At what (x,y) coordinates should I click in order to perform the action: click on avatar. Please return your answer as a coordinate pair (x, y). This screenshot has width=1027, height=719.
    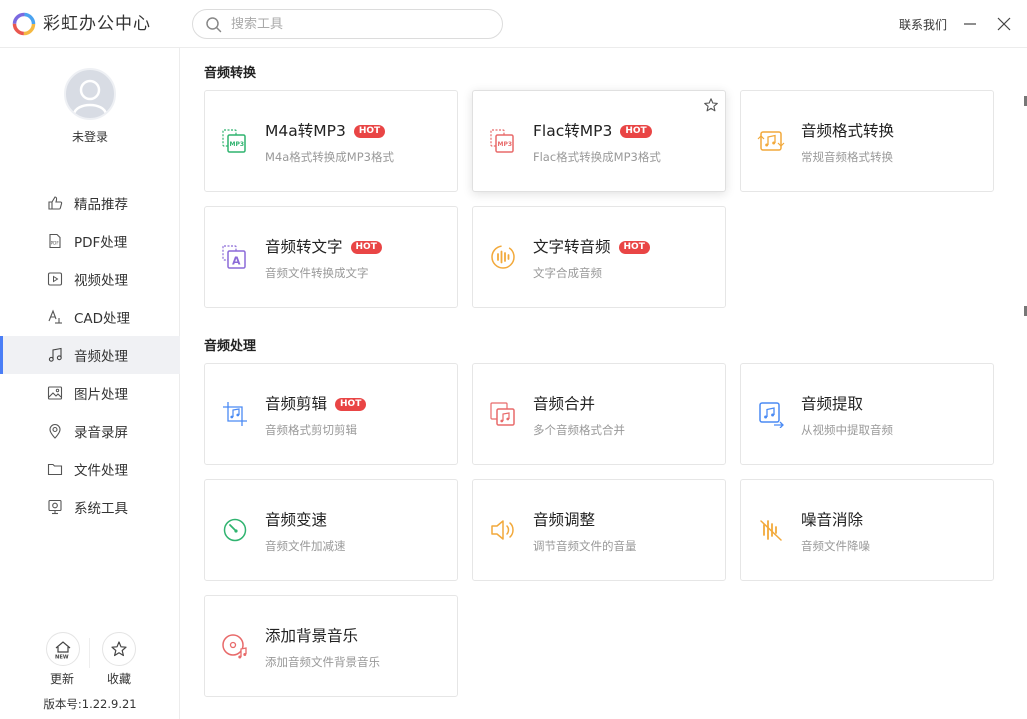
    Looking at the image, I should click on (90, 94).